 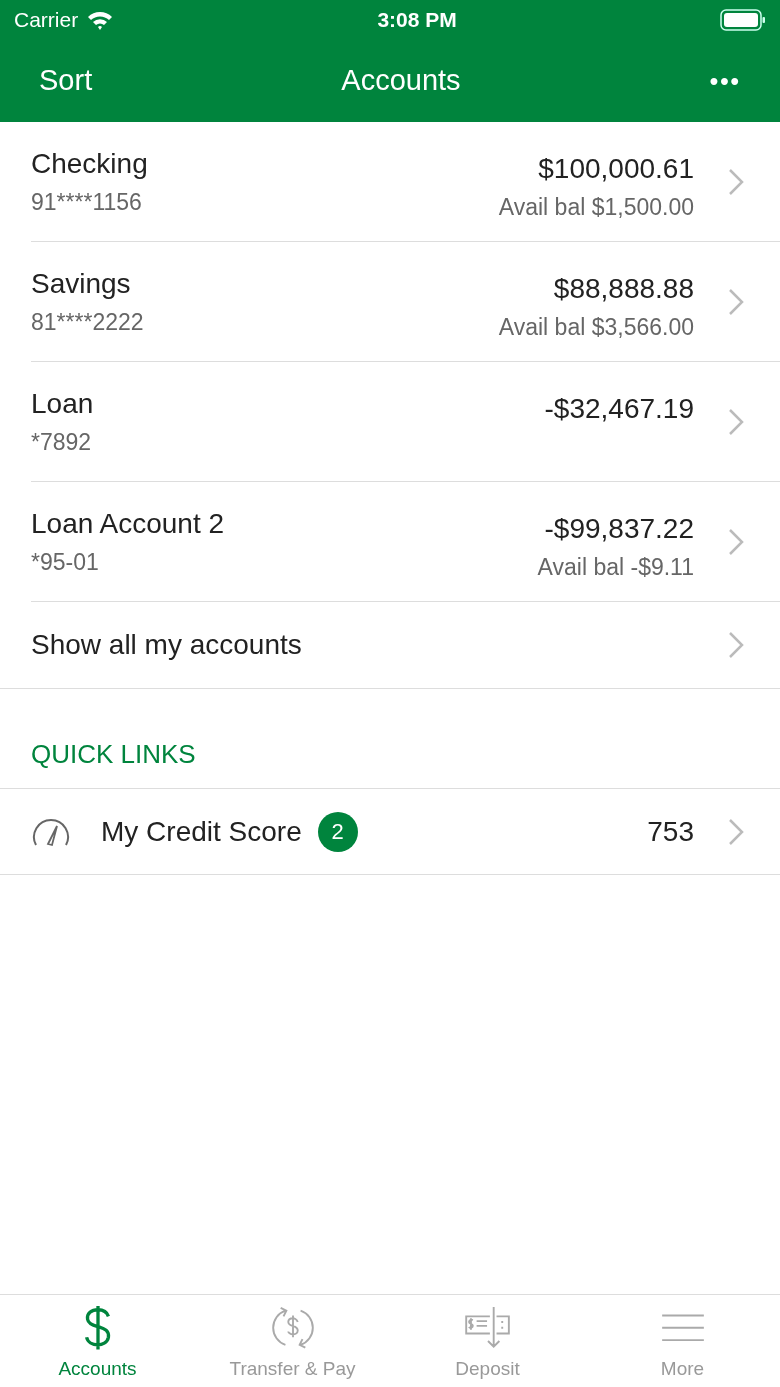 What do you see at coordinates (596, 327) in the screenshot?
I see `available-balance: Avail bal $3,566.00` at bounding box center [596, 327].